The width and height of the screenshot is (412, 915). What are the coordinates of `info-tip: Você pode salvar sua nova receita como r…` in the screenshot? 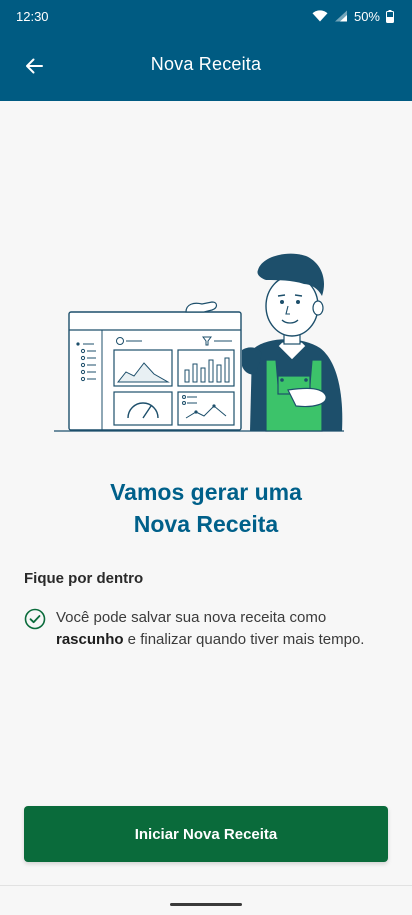 It's located at (206, 629).